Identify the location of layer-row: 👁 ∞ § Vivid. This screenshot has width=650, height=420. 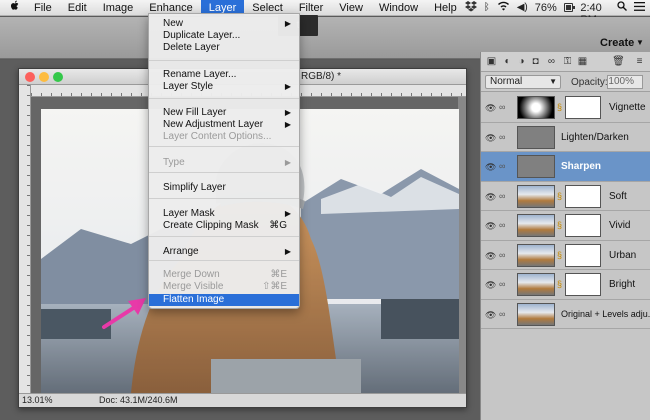
(565, 226).